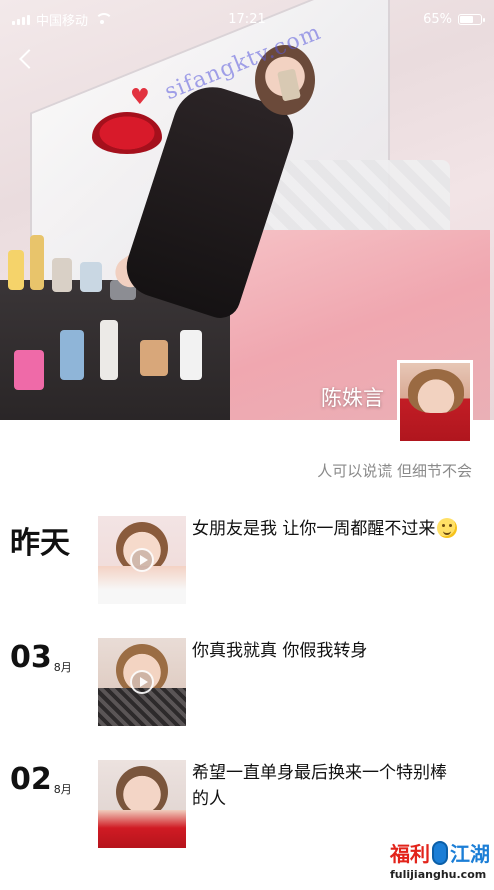 This screenshot has width=494, height=890. What do you see at coordinates (142, 829) in the screenshot?
I see `thumb-body-shape` at bounding box center [142, 829].